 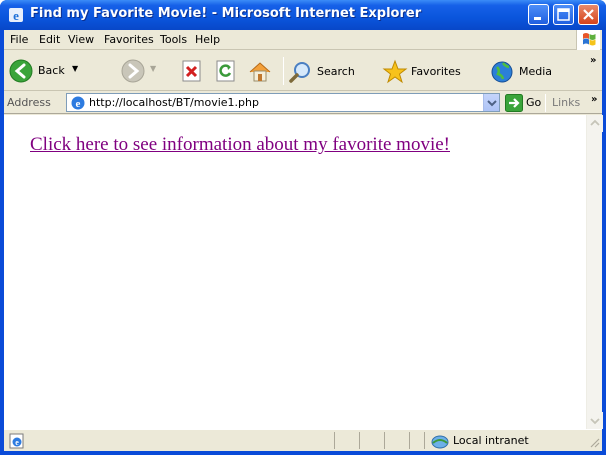 I want to click on minimize-button, so click(x=538, y=14).